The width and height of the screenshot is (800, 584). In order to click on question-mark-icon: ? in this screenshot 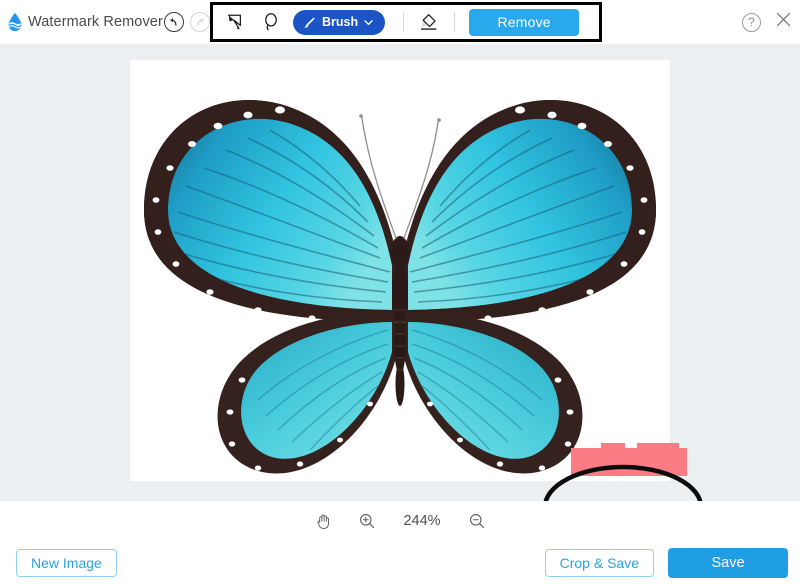, I will do `click(751, 22)`.